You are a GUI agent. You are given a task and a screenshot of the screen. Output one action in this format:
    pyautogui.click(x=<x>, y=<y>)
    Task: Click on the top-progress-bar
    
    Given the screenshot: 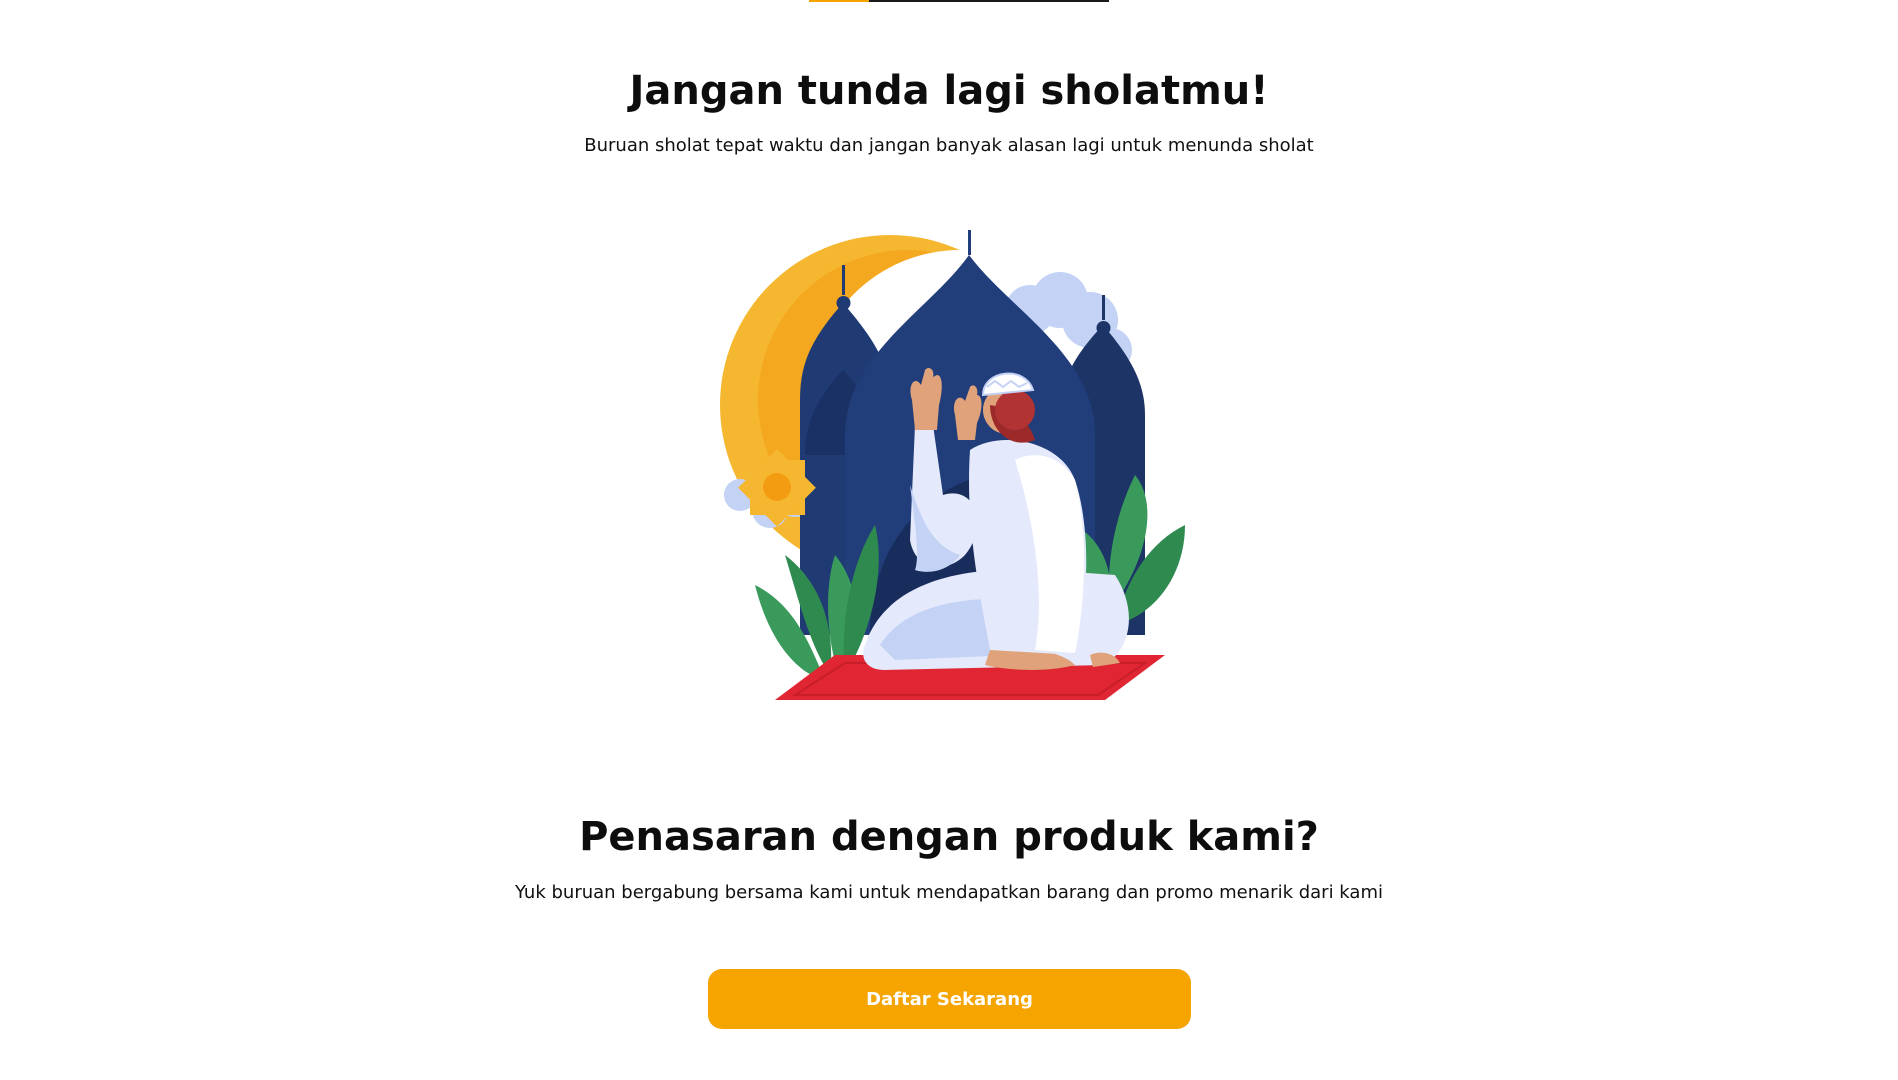 What is the action you would take?
    pyautogui.click(x=959, y=1)
    